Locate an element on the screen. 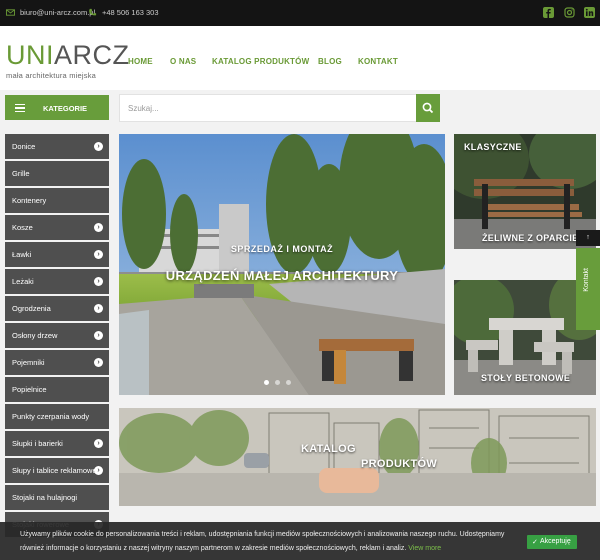 This screenshot has width=600, height=560. sidebar-item-label: Słupki i barierki is located at coordinates (37, 443).